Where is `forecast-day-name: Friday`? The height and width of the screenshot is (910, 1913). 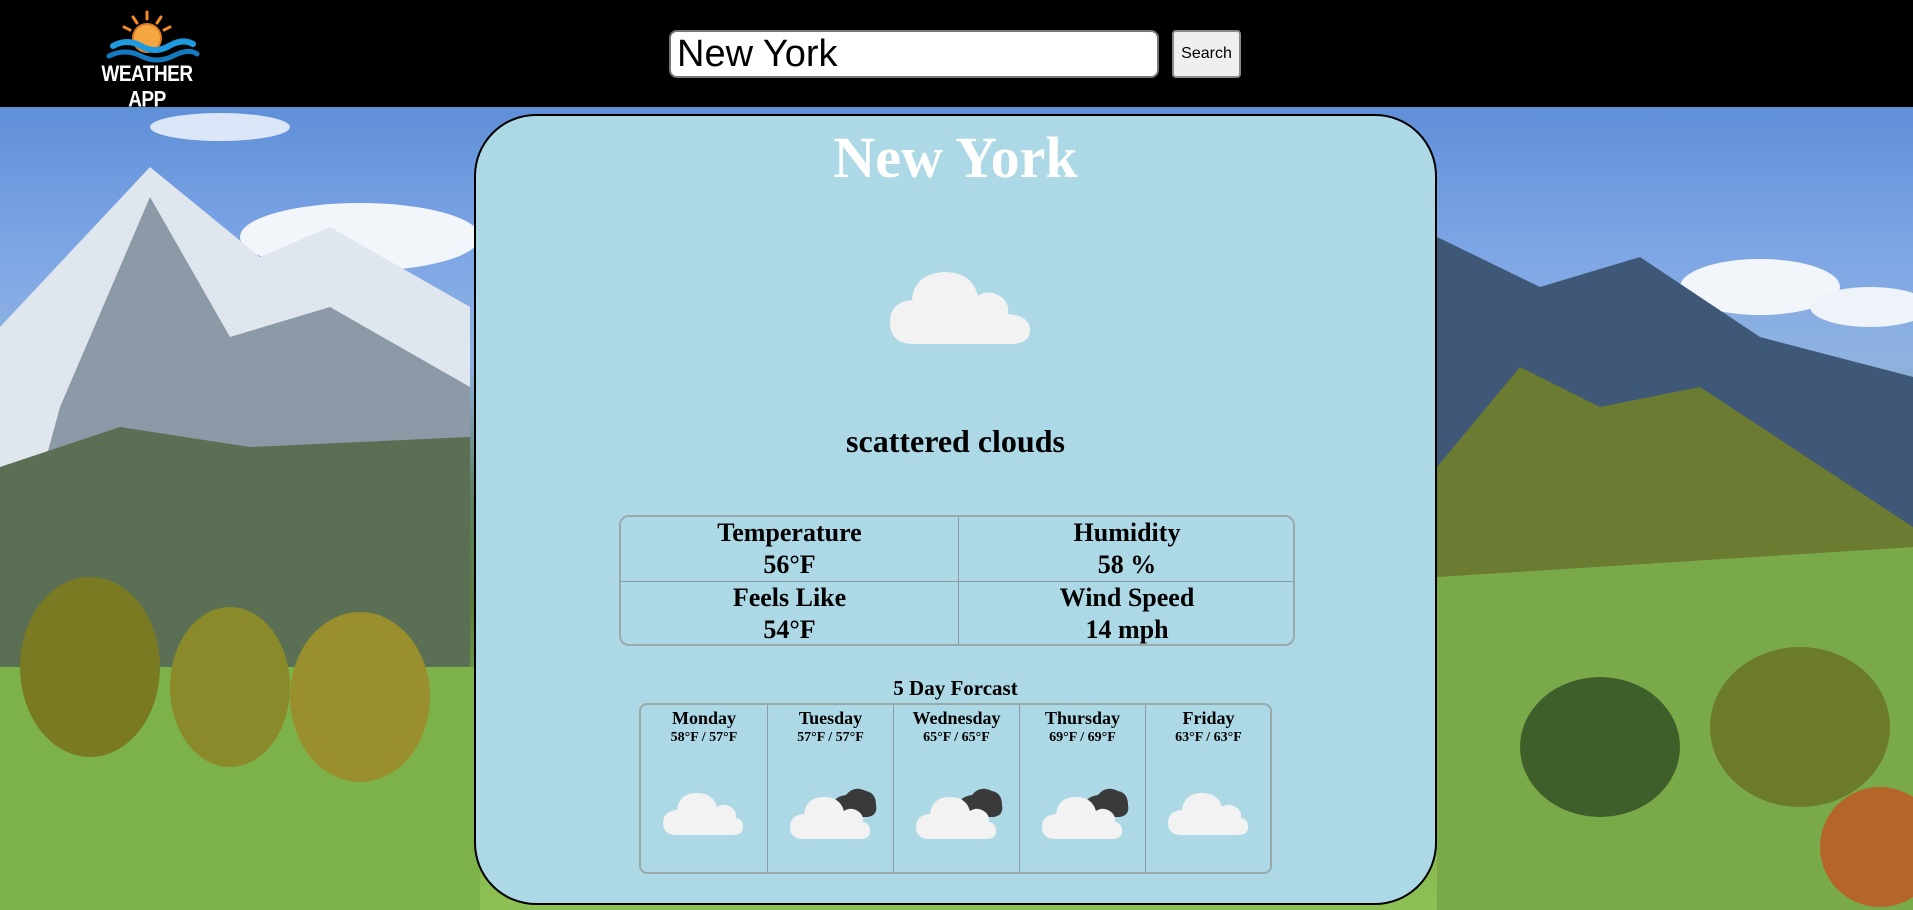
forecast-day-name: Friday is located at coordinates (1208, 718).